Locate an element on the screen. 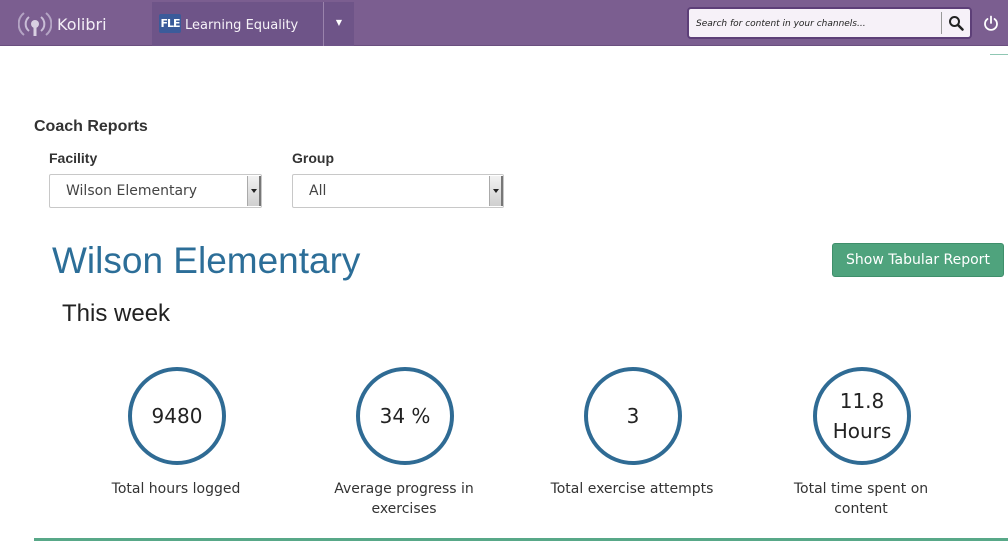 The width and height of the screenshot is (1008, 557). period-heading: This week is located at coordinates (116, 313).